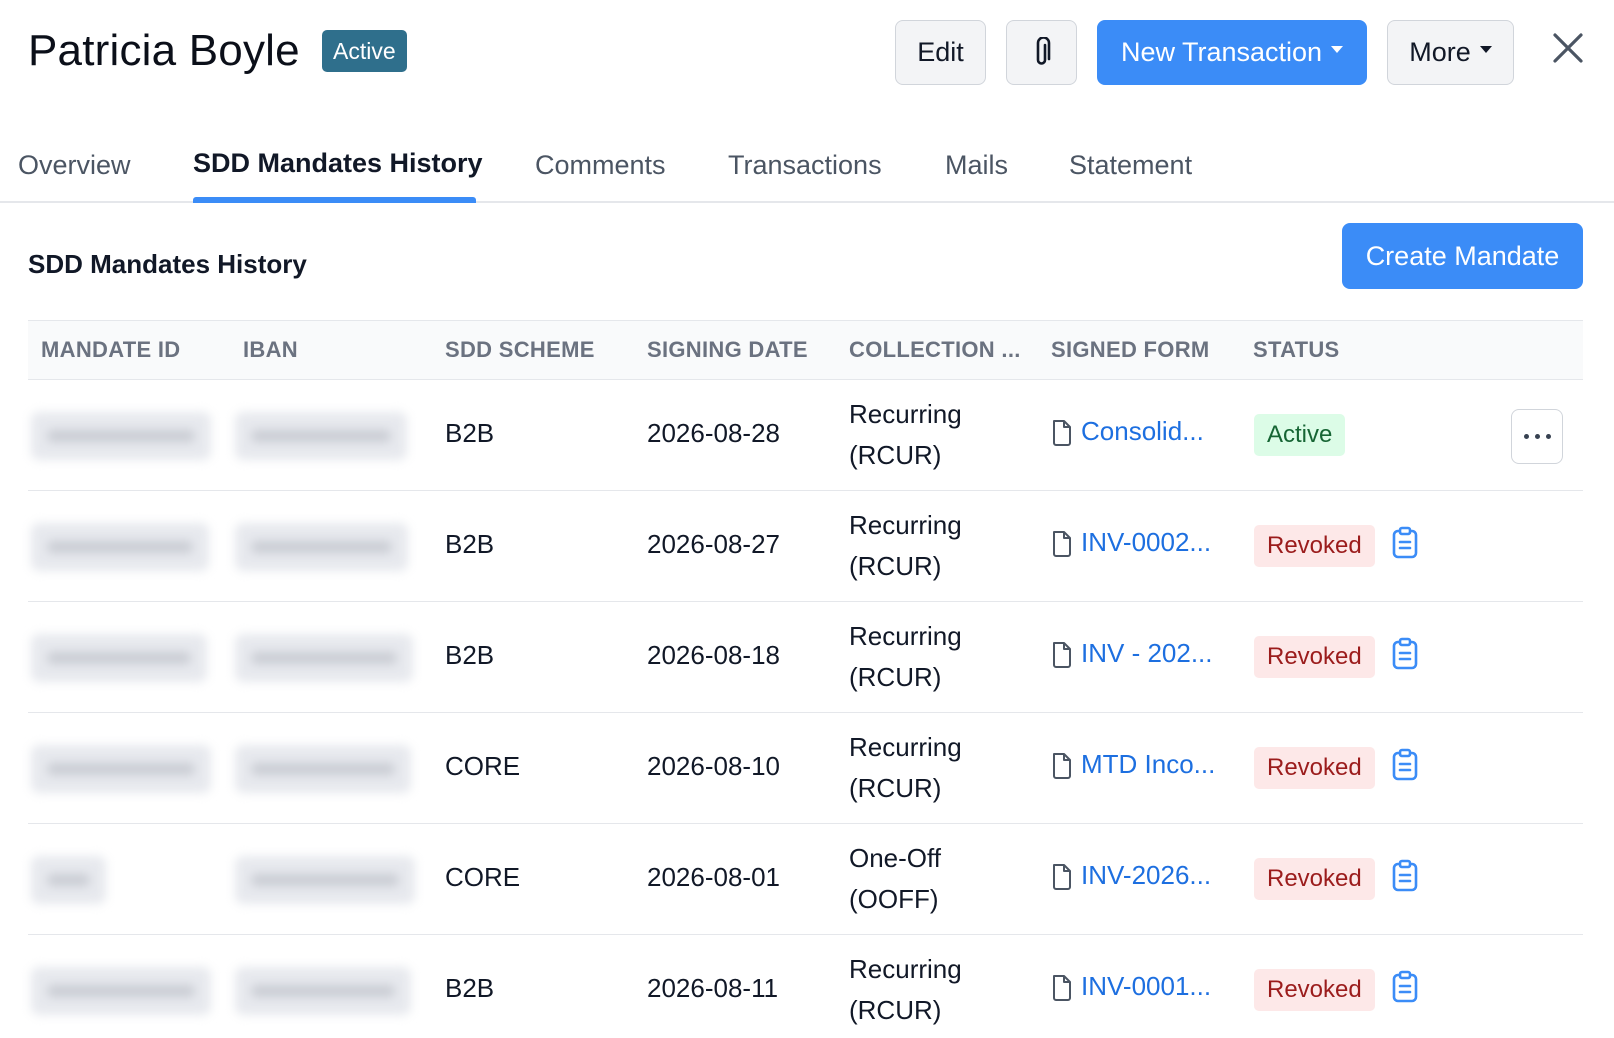 This screenshot has width=1614, height=1038. I want to click on edit-button: Edit, so click(940, 52).